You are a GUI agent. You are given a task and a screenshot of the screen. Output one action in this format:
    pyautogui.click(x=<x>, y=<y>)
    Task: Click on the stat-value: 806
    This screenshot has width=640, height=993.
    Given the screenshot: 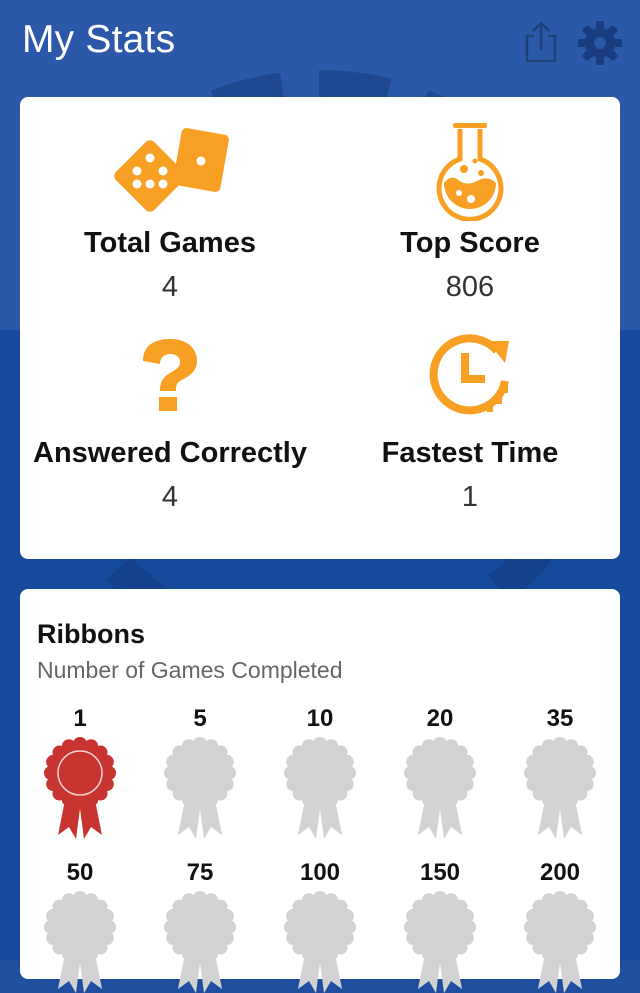 What is the action you would take?
    pyautogui.click(x=470, y=287)
    